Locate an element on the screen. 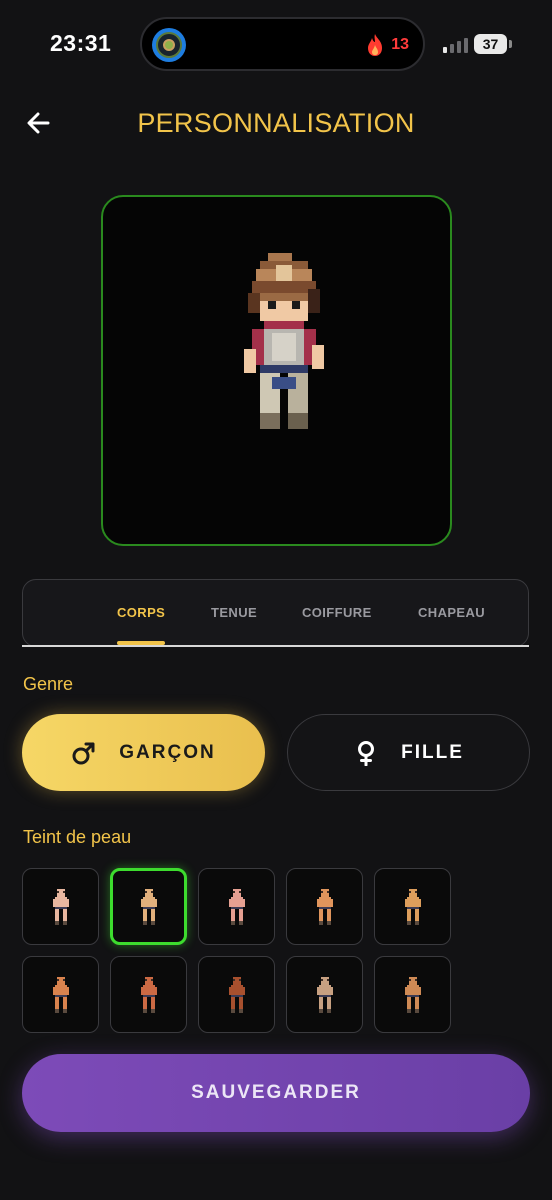 The image size is (552, 1200). tabs-divider is located at coordinates (275, 646).